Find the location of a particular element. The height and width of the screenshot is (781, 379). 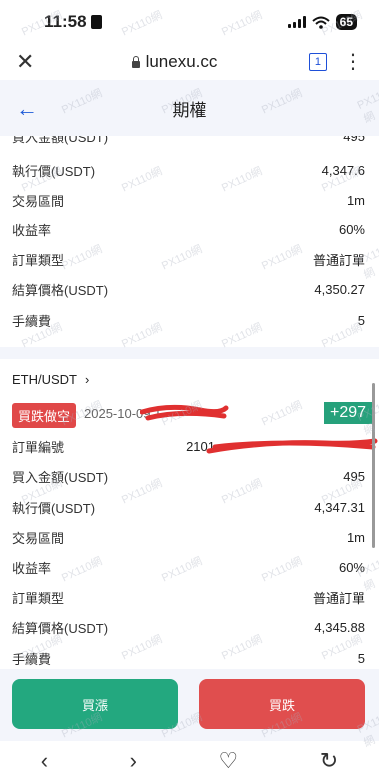

order-date: 2025-10-09 1 is located at coordinates (123, 413).